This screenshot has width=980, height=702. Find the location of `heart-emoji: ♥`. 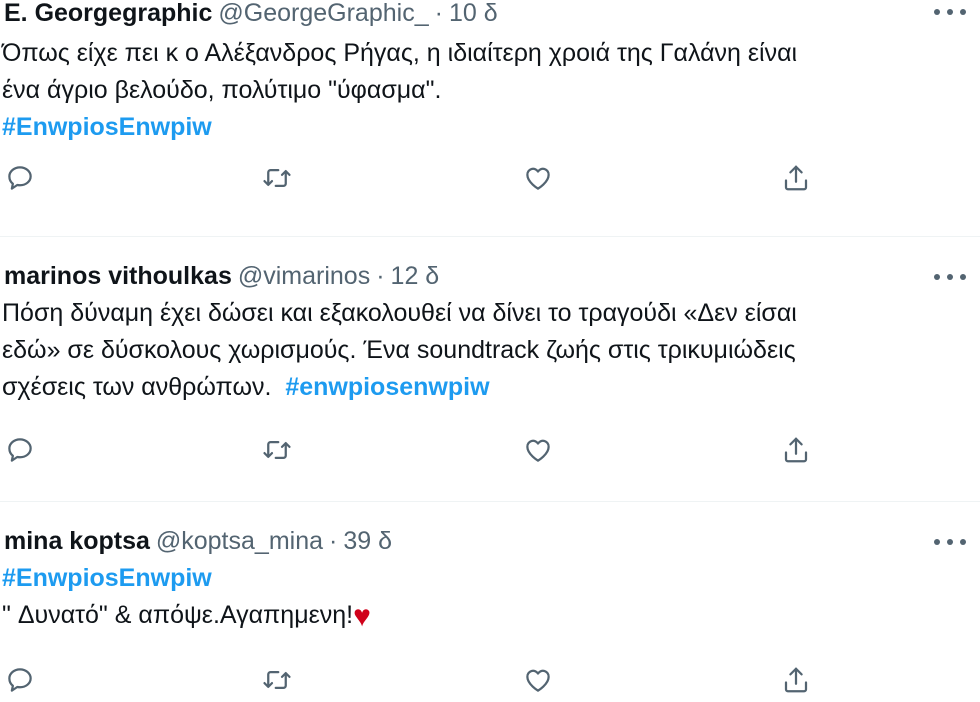

heart-emoji: ♥ is located at coordinates (362, 616).